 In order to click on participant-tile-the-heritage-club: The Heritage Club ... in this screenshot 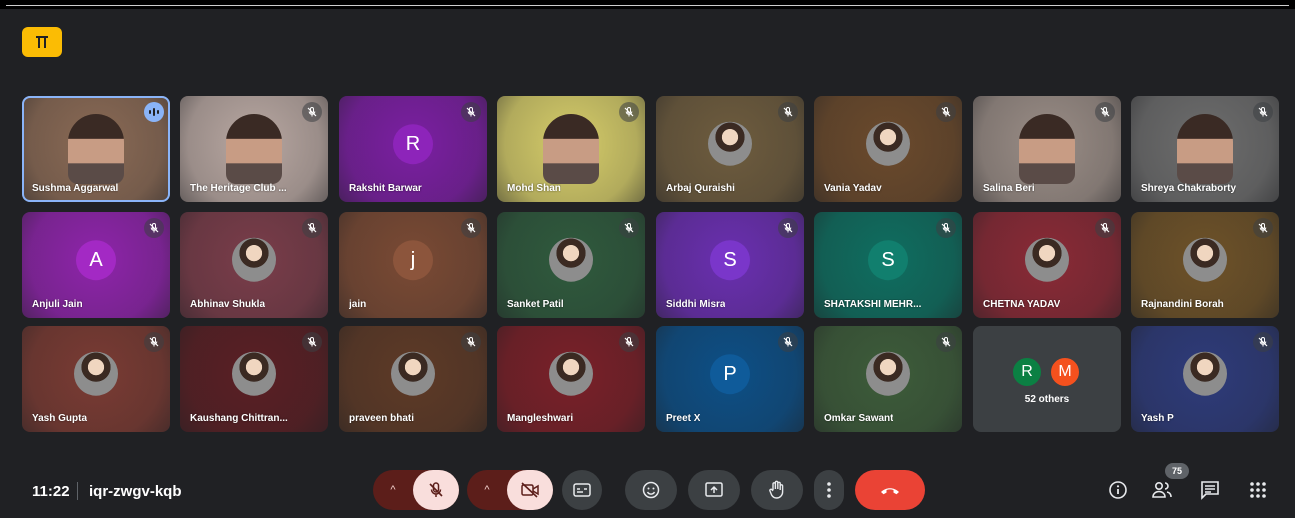, I will do `click(254, 149)`.